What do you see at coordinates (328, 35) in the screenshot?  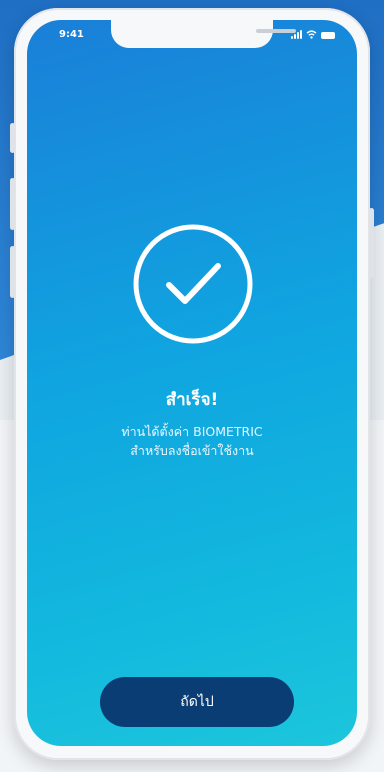 I see `battery-icon` at bounding box center [328, 35].